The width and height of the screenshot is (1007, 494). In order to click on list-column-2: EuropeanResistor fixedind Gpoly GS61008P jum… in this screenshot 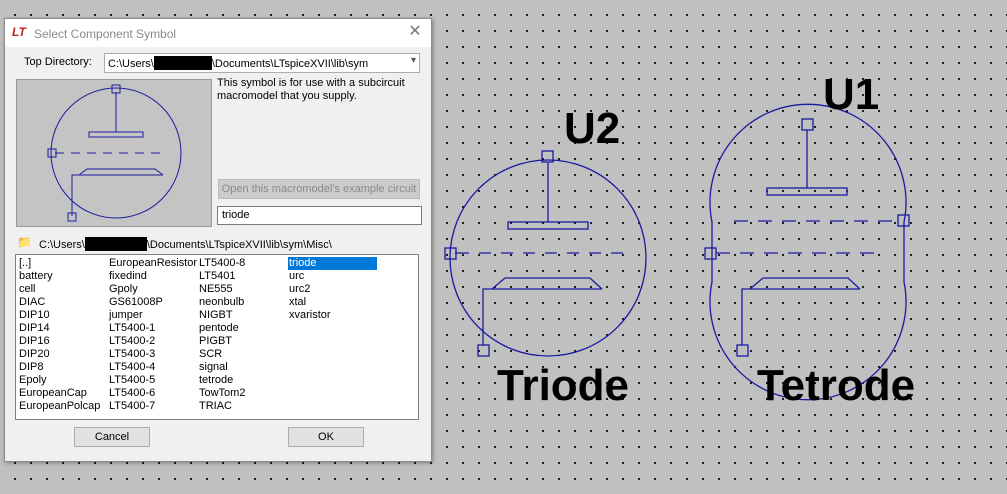, I will do `click(152, 335)`.